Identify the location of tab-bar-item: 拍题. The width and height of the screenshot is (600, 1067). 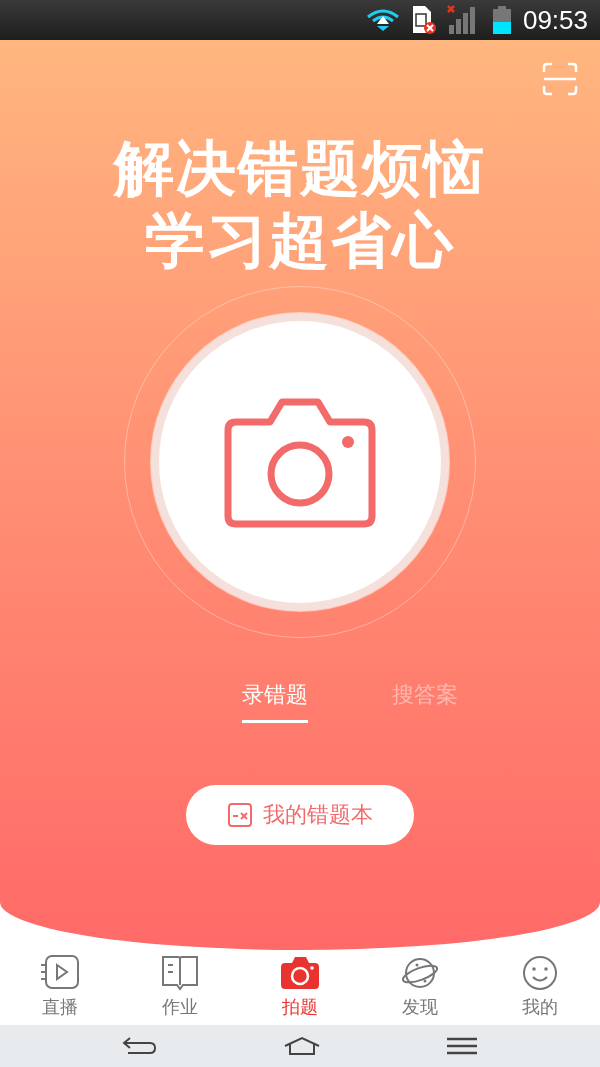
(300, 987).